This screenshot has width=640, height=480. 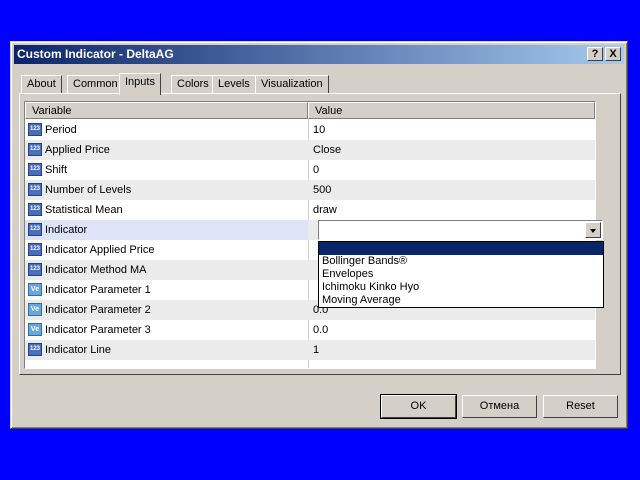 What do you see at coordinates (95, 84) in the screenshot?
I see `tab-common: Common` at bounding box center [95, 84].